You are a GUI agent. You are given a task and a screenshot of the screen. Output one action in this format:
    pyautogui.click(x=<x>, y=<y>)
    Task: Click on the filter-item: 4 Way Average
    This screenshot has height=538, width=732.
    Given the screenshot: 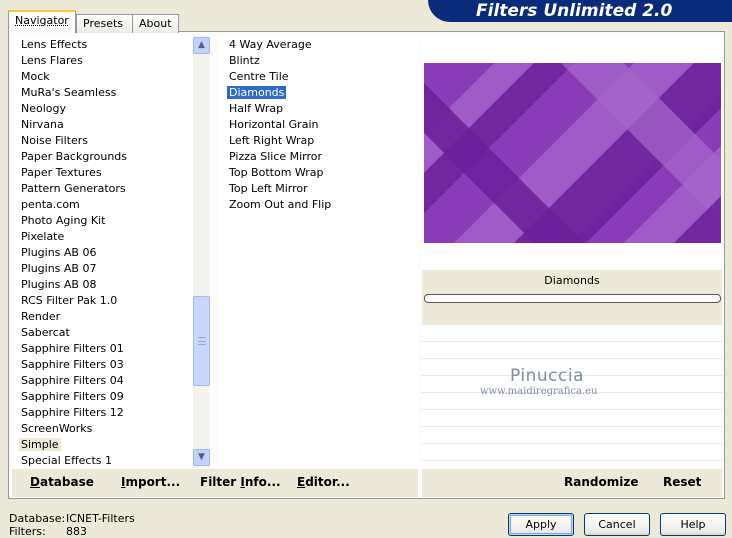 What is the action you would take?
    pyautogui.click(x=318, y=45)
    